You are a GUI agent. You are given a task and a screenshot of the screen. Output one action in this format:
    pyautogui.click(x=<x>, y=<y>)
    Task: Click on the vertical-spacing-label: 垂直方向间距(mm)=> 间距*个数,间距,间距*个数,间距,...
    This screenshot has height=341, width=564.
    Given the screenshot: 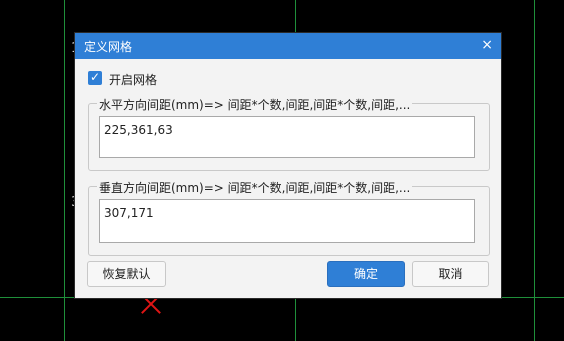 What is the action you would take?
    pyautogui.click(x=255, y=187)
    